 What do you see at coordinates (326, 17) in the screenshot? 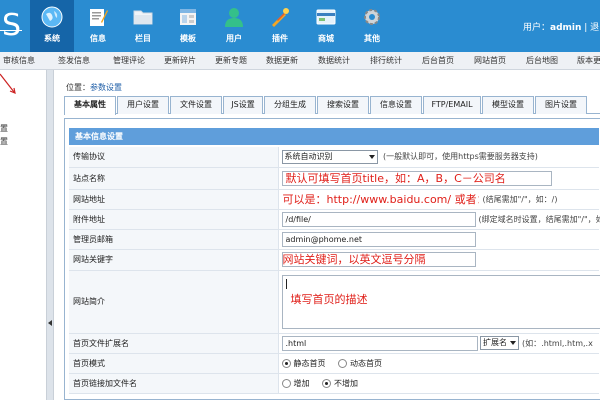
I see `shop-card-icon` at bounding box center [326, 17].